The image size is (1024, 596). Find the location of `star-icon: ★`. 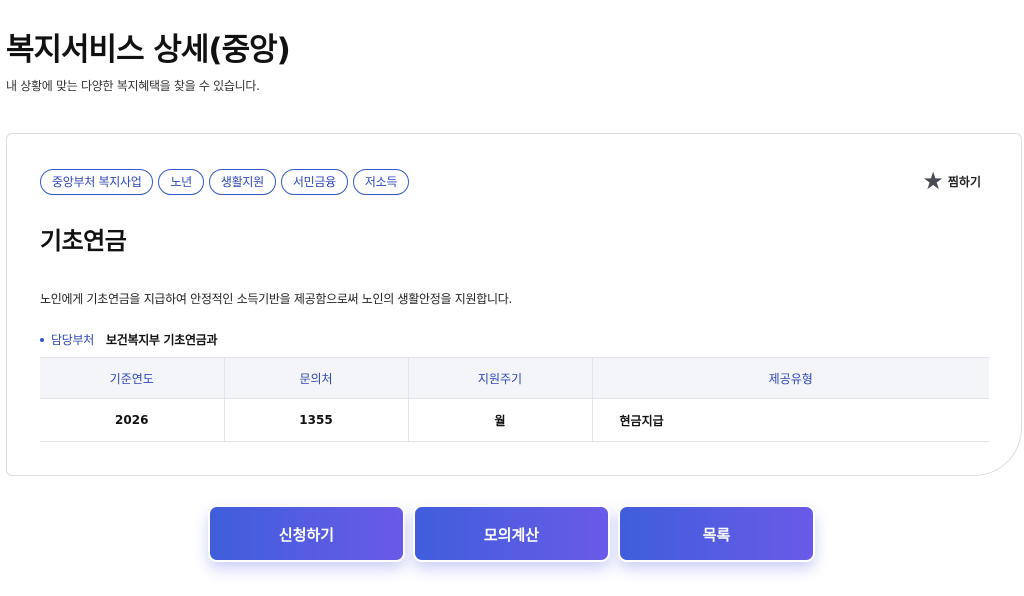

star-icon: ★ is located at coordinates (933, 181).